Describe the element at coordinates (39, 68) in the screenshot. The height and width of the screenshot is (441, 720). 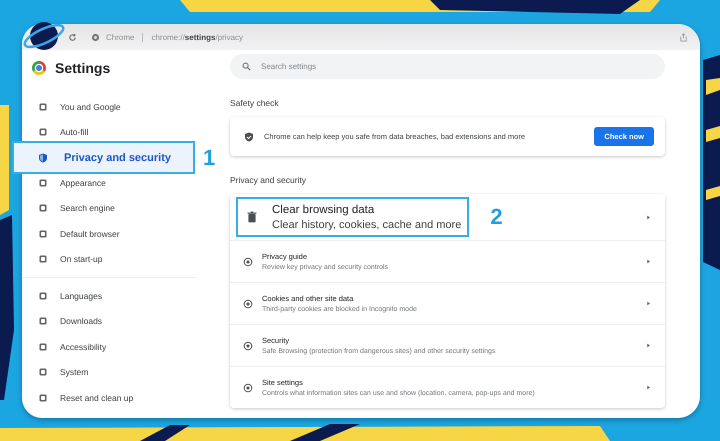
I see `chrome-logo-icon` at that location.